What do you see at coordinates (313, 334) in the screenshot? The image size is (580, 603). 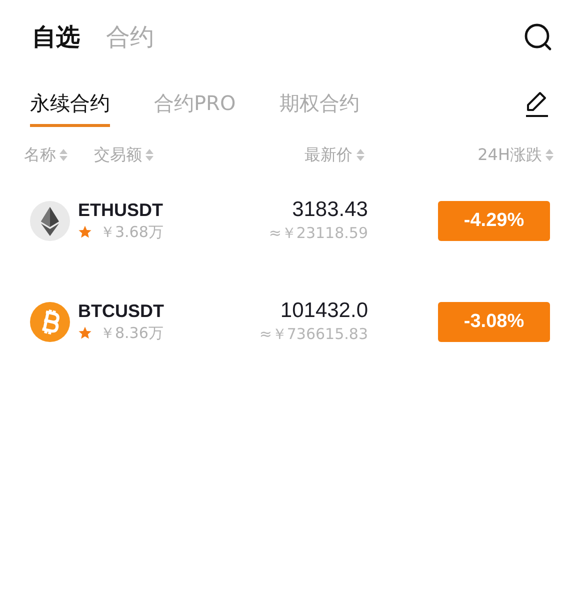 I see `cny-price-text: ≈￥736615.83` at bounding box center [313, 334].